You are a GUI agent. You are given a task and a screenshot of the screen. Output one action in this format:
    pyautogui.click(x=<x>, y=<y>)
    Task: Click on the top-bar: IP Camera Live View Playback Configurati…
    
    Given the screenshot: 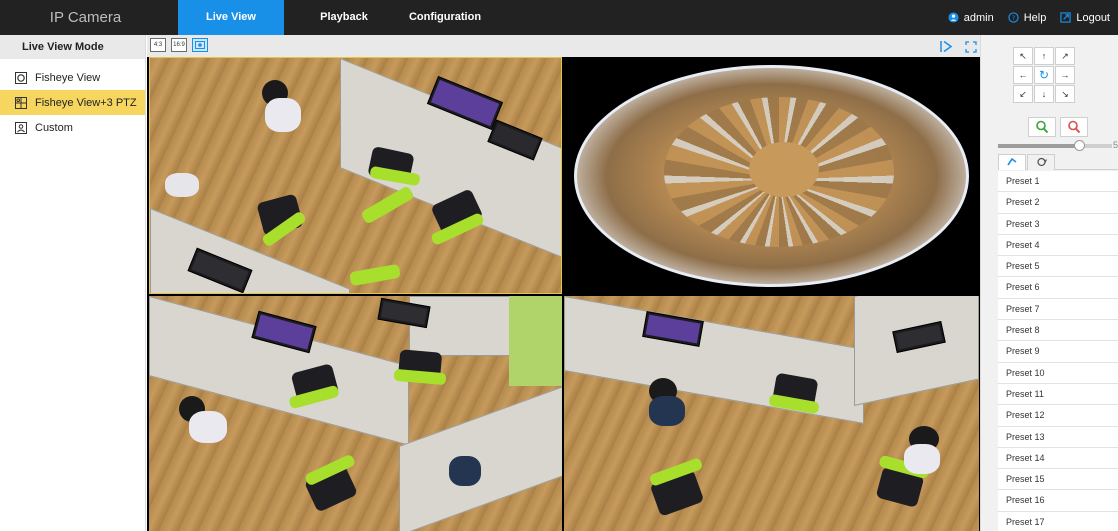 What is the action you would take?
    pyautogui.click(x=559, y=17)
    